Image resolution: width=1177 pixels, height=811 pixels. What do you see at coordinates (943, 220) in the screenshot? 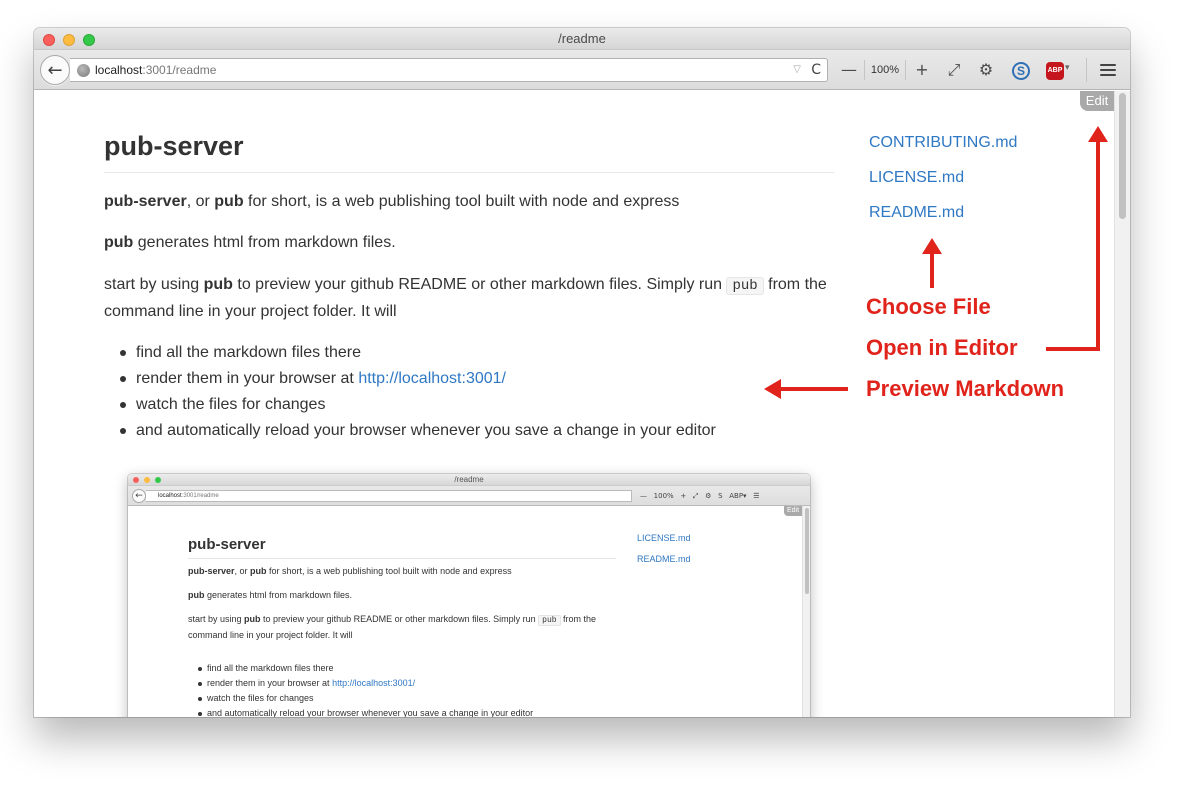
I see `file-link-readme: README.md` at bounding box center [943, 220].